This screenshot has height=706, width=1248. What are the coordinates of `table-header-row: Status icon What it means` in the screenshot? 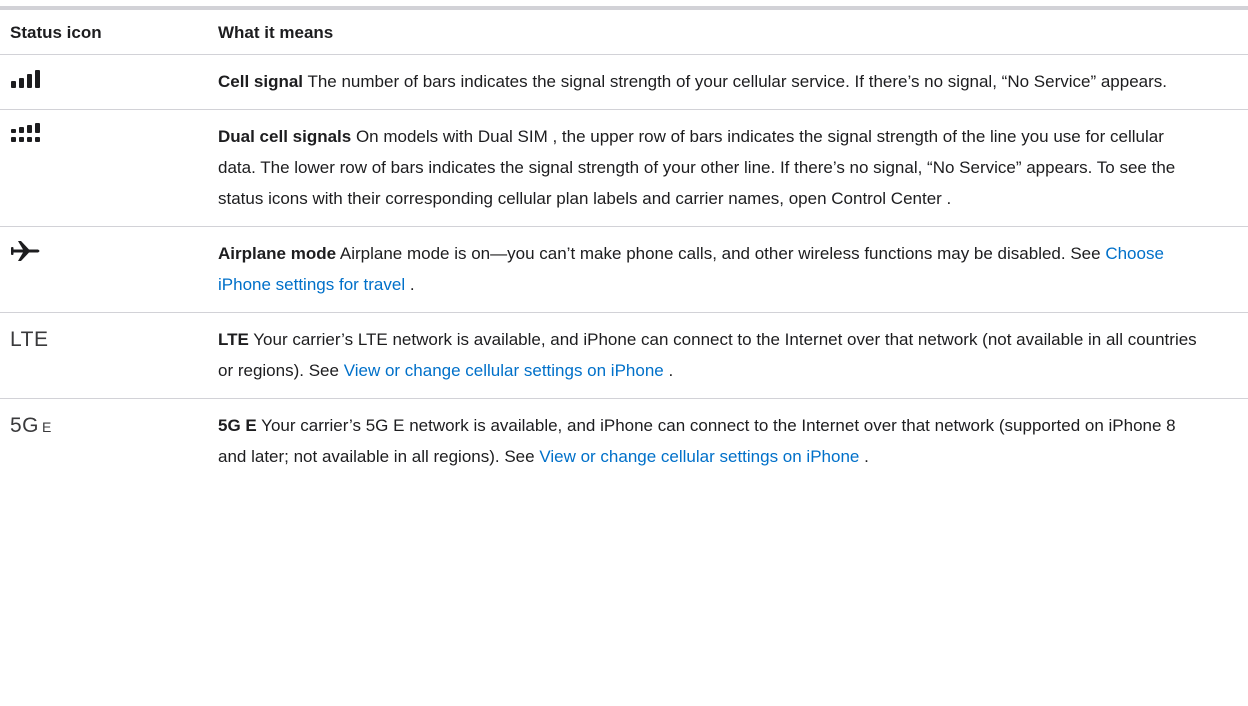 It's located at (624, 32).